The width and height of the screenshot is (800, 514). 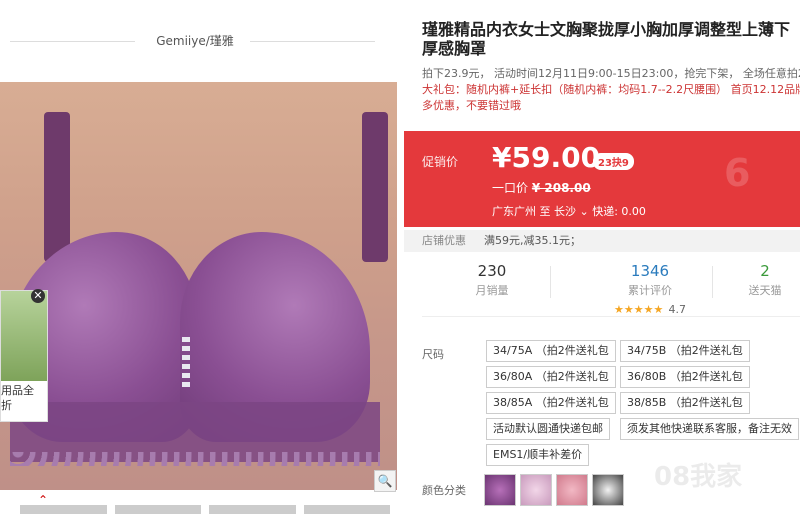 What do you see at coordinates (613, 161) in the screenshot?
I see `price-badge: 23抉9` at bounding box center [613, 161].